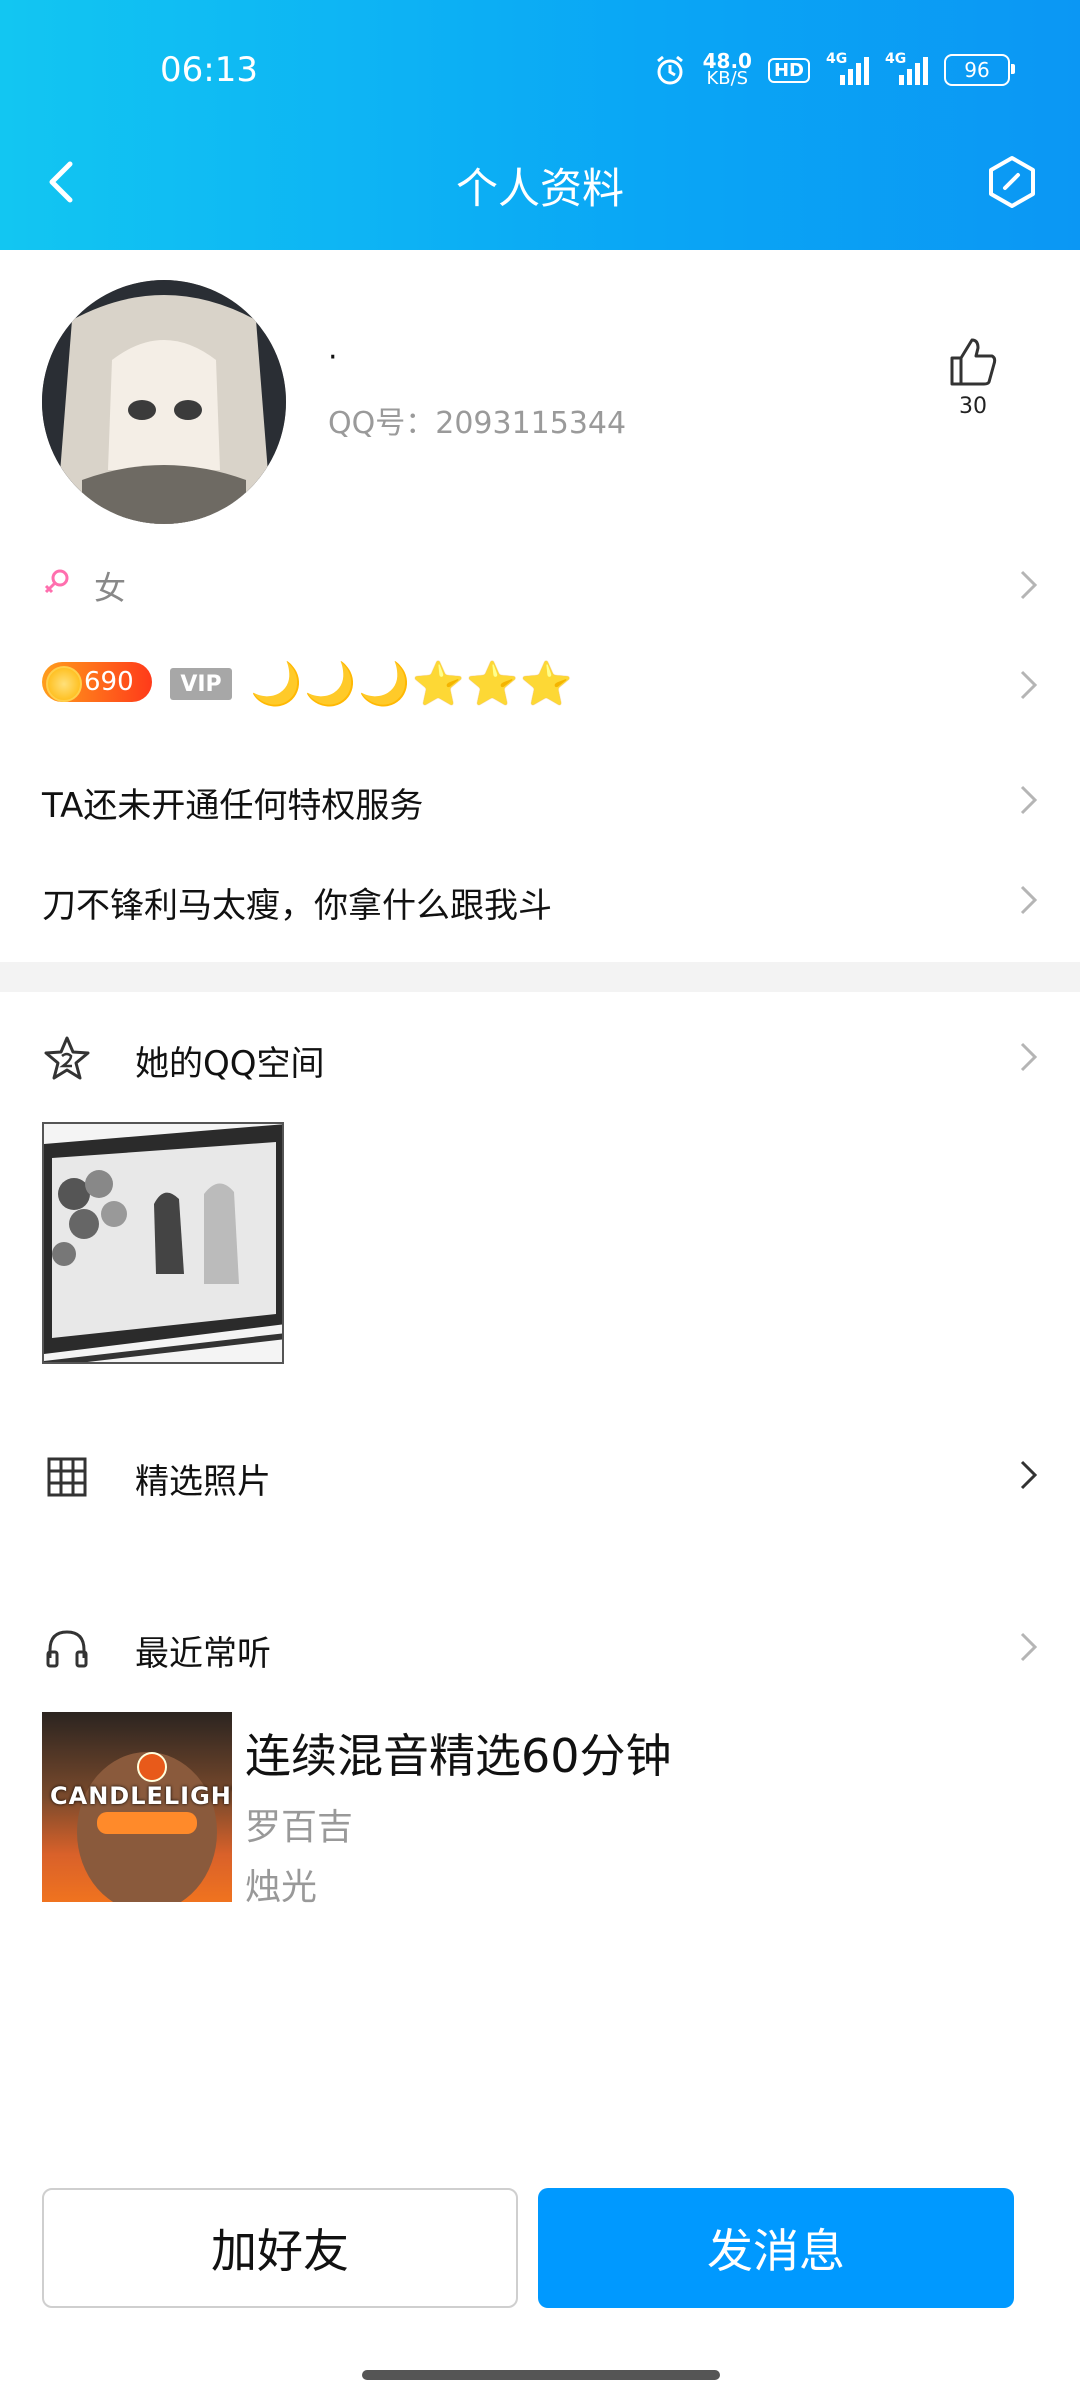  Describe the element at coordinates (297, 906) in the screenshot. I see `signature-text: 刀不锋利马太瘦，你拿什么跟我斗` at that location.